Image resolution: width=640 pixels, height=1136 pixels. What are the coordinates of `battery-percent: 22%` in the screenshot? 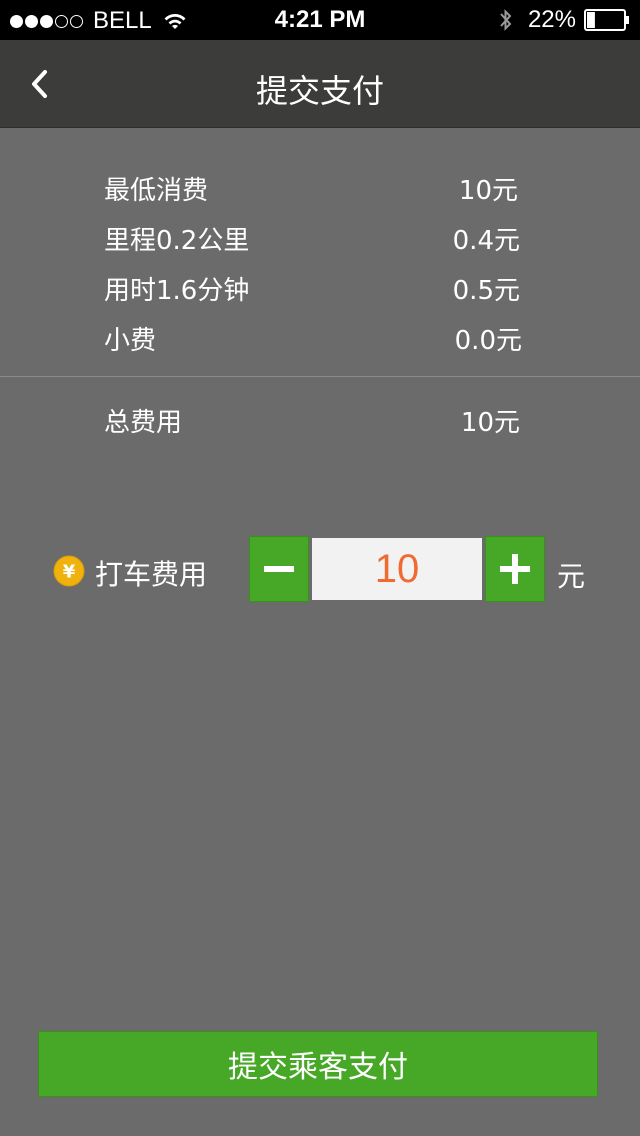 It's located at (551, 19).